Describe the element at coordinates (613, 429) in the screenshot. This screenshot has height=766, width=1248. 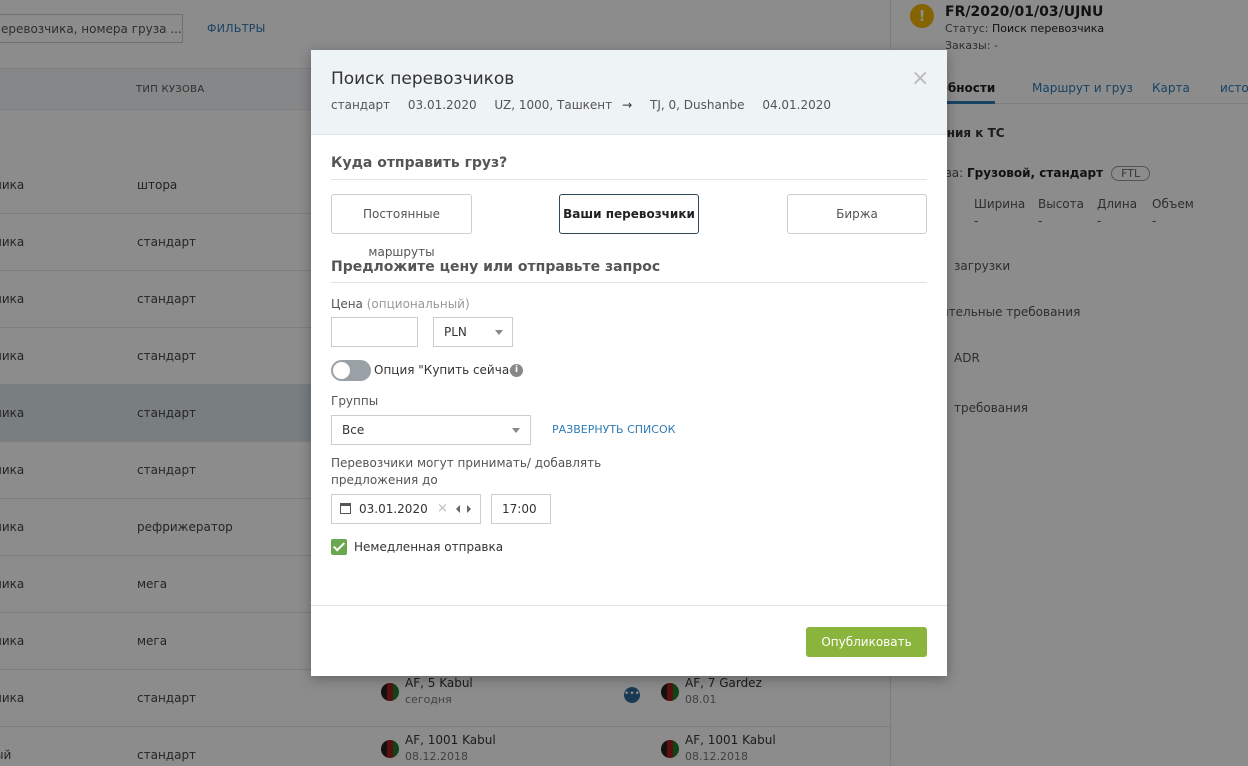
I see `expand-list-link: РАЗВЕРНУТЬ СПИСОК` at that location.